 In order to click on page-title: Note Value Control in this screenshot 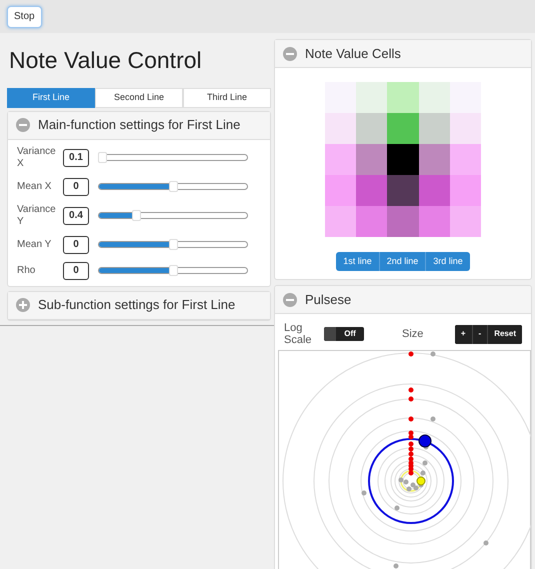, I will do `click(106, 60)`.